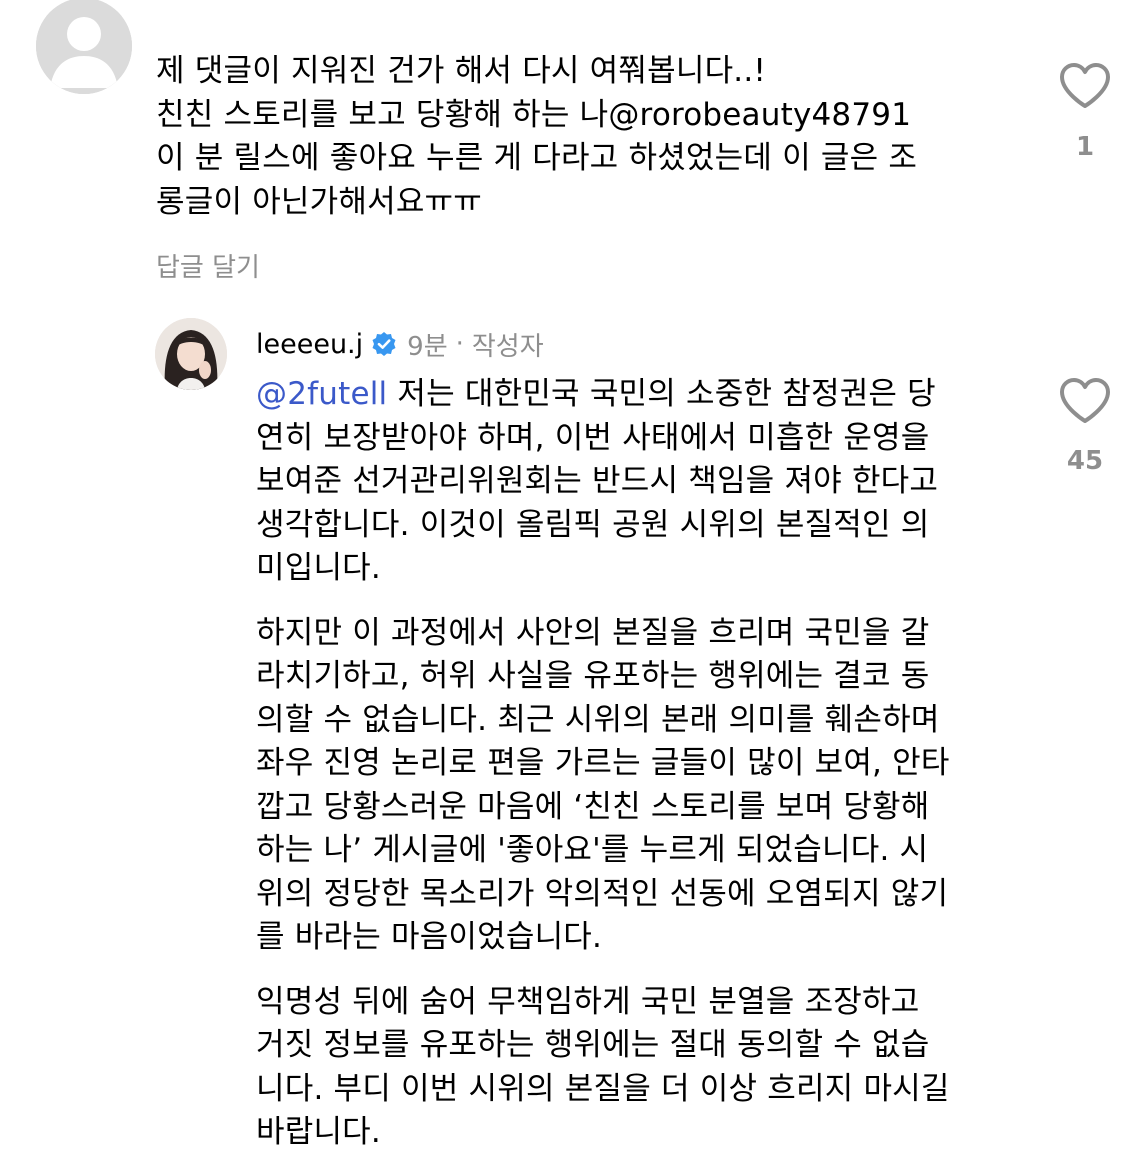 This screenshot has height=1155, width=1148. Describe the element at coordinates (534, 114) in the screenshot. I see `comment-line: 친친 스토리를 보고 당황해 하는 나@rorobeauty48791` at that location.